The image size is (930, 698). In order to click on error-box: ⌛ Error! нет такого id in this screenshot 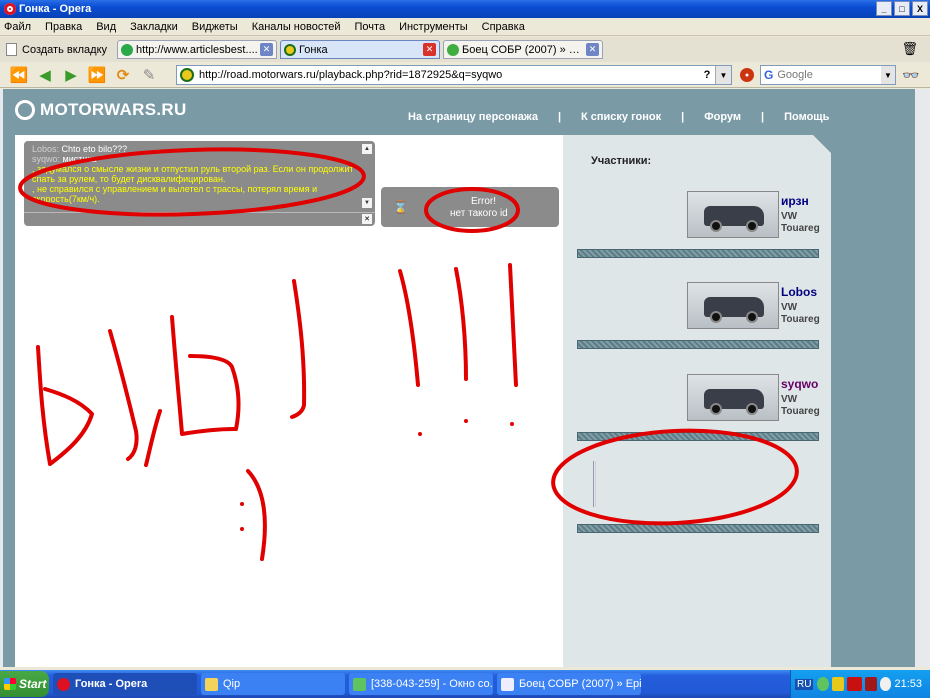, I will do `click(470, 207)`.